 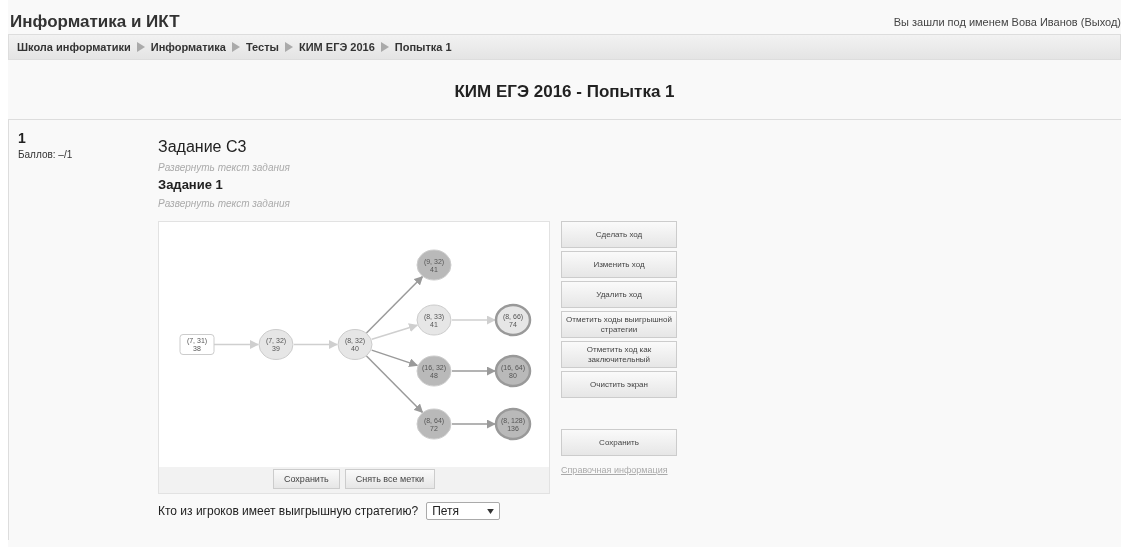 What do you see at coordinates (74, 47) in the screenshot?
I see `breadcrumb-link: Школа информатики` at bounding box center [74, 47].